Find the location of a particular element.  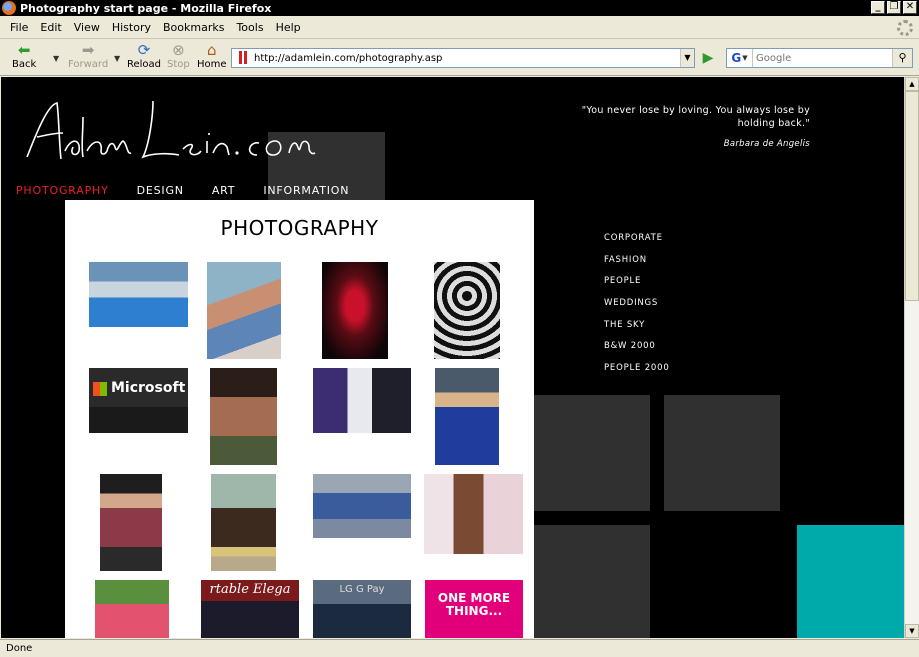

menu-edit: Edit is located at coordinates (50, 27).